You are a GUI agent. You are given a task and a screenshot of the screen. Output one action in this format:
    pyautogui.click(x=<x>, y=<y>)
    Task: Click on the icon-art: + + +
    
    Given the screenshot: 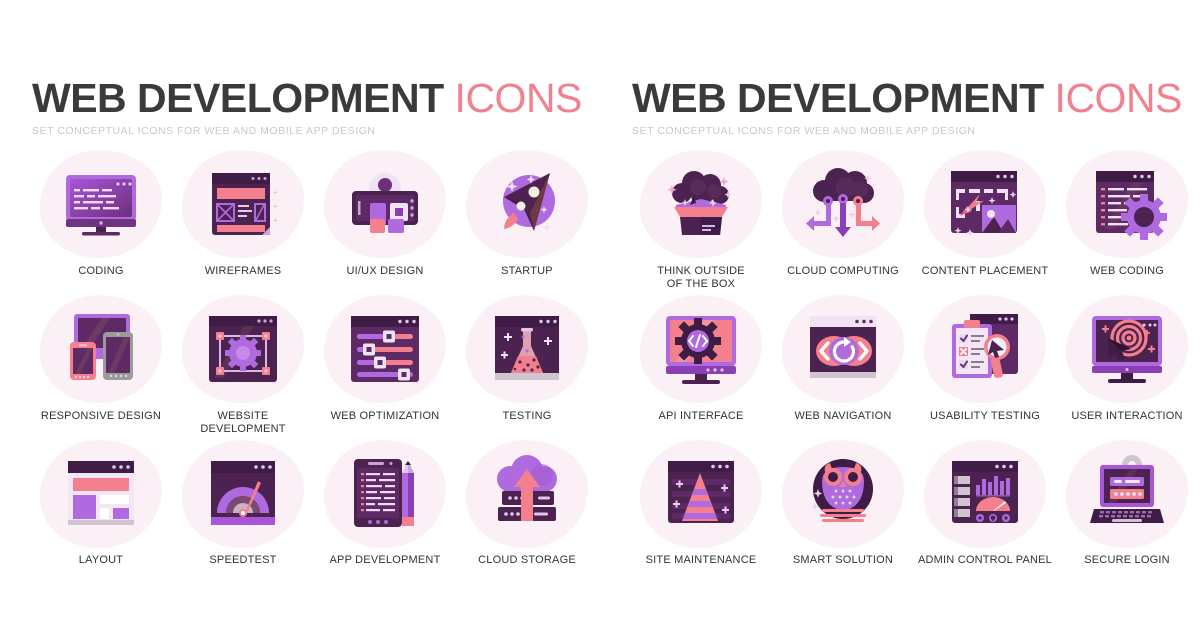 What is the action you would take?
    pyautogui.click(x=243, y=204)
    